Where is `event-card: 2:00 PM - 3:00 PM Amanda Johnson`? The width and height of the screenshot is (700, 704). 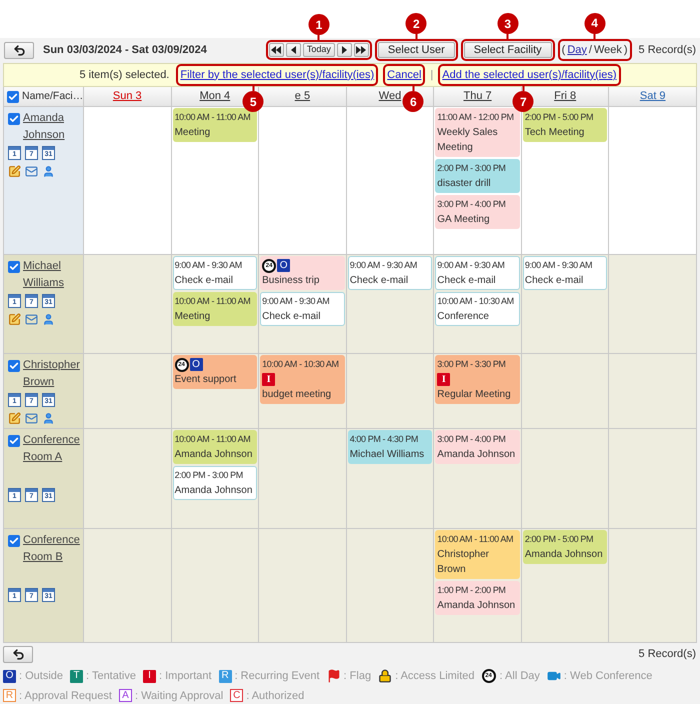 event-card: 2:00 PM - 3:00 PM Amanda Johnson is located at coordinates (215, 483).